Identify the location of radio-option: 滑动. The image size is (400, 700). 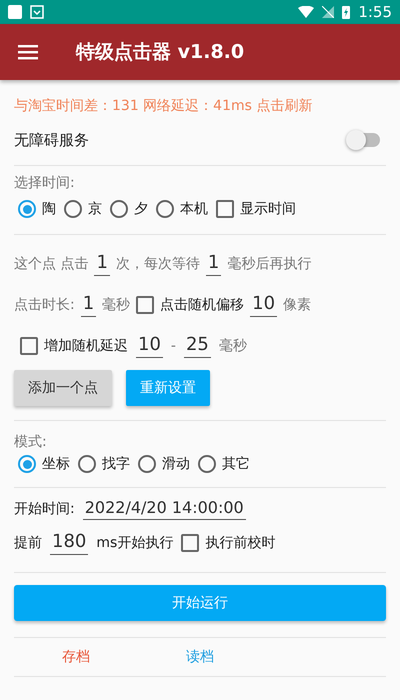
(164, 464).